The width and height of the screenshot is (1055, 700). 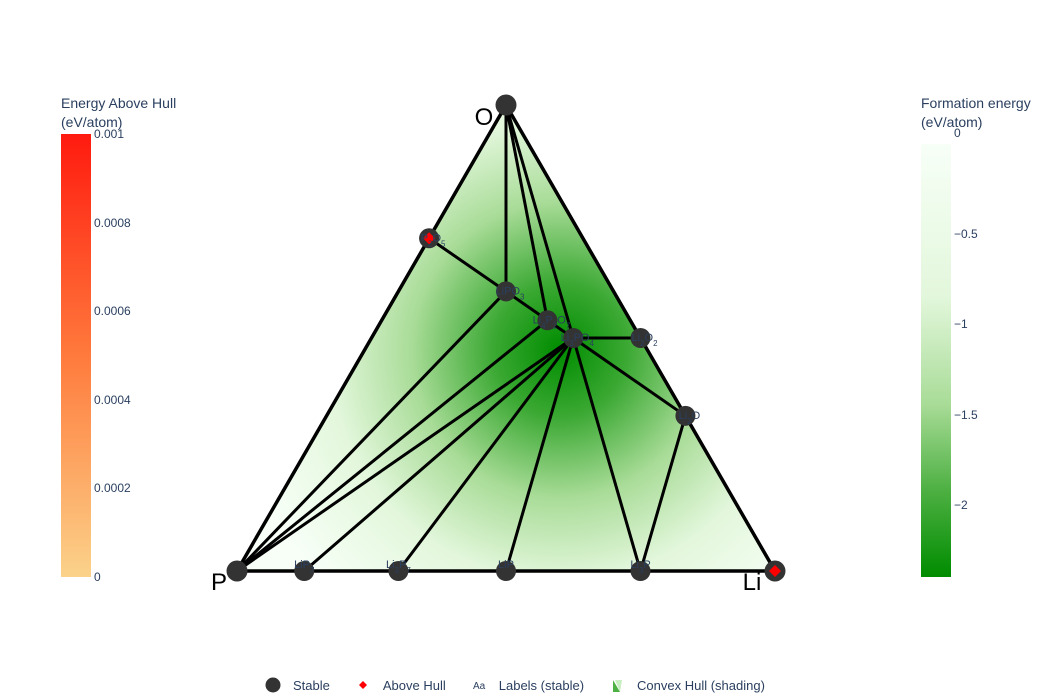 I want to click on formation-energy-colorbar, so click(x=936, y=360).